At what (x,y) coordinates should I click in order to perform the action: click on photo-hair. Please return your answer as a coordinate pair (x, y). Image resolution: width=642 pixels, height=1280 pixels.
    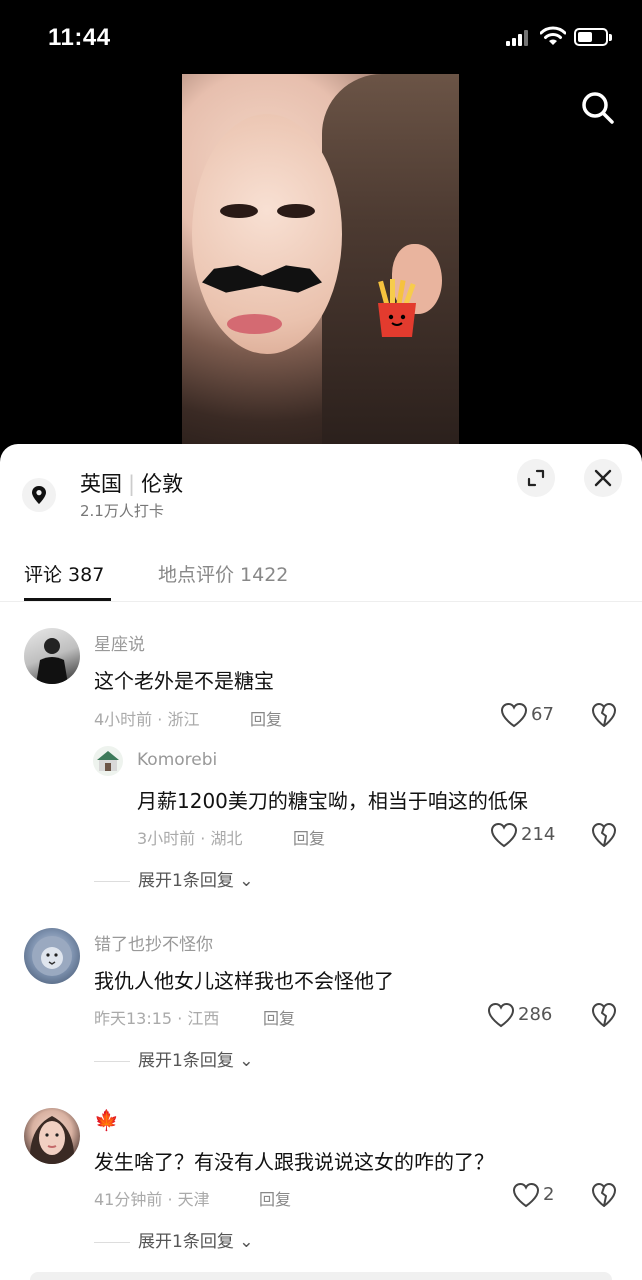
    Looking at the image, I should click on (390, 260).